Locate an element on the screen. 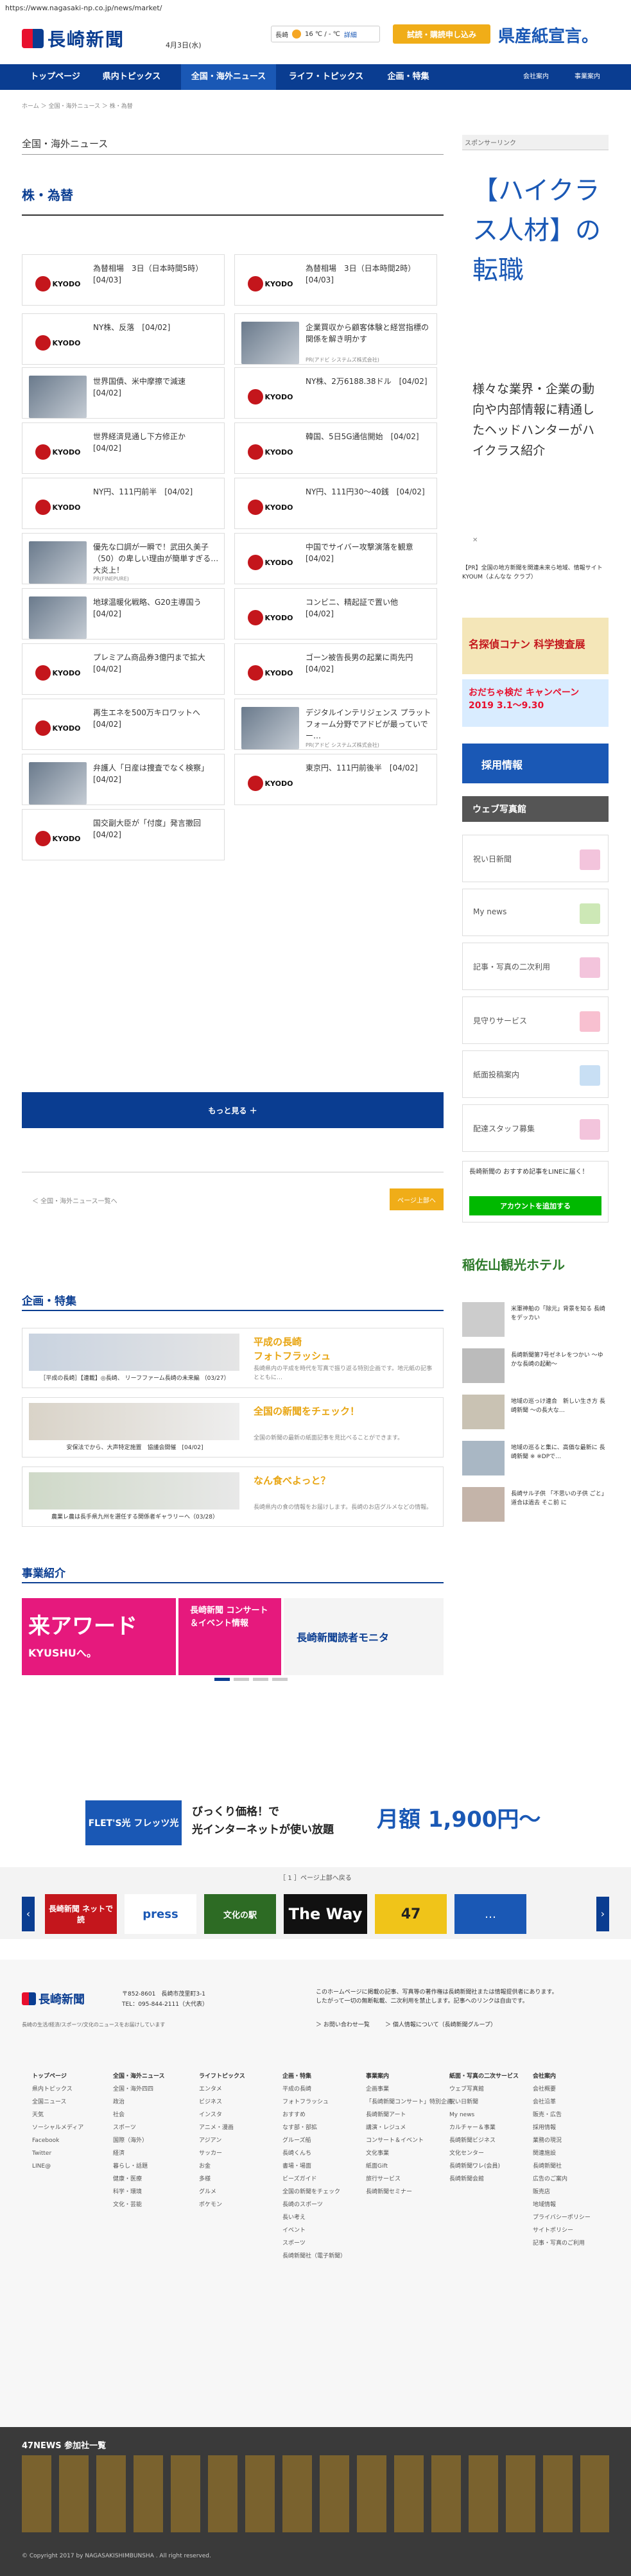 Image resolution: width=631 pixels, height=2576 pixels. article-card: KYODO NY円、111円前半 [04/02] is located at coordinates (123, 503).